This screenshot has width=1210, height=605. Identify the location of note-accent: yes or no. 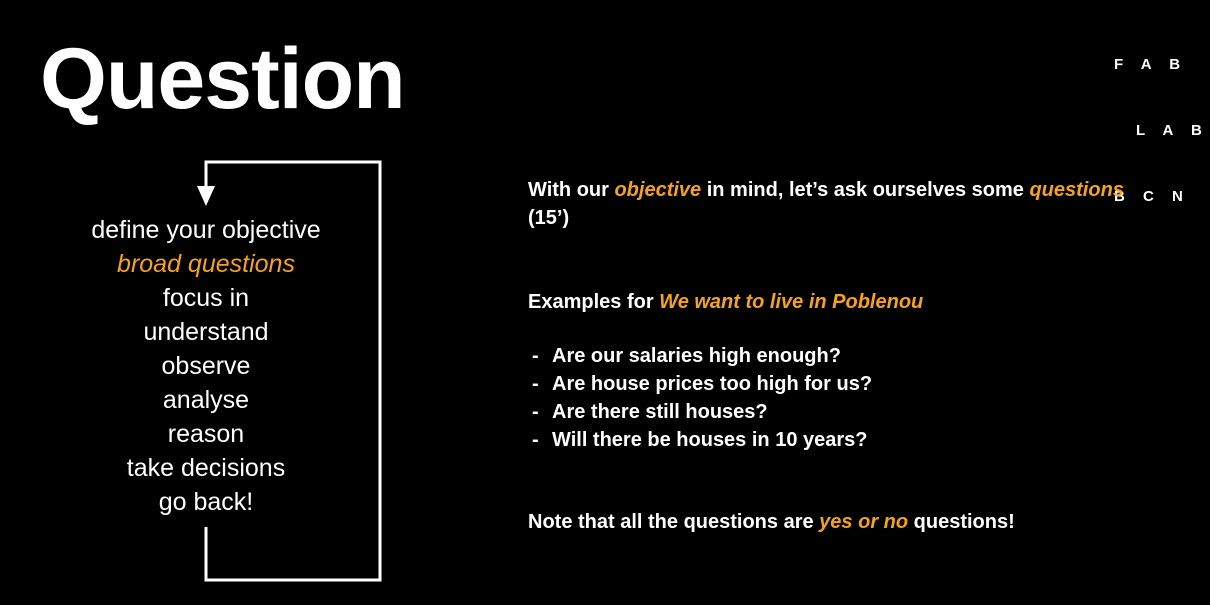
(864, 522).